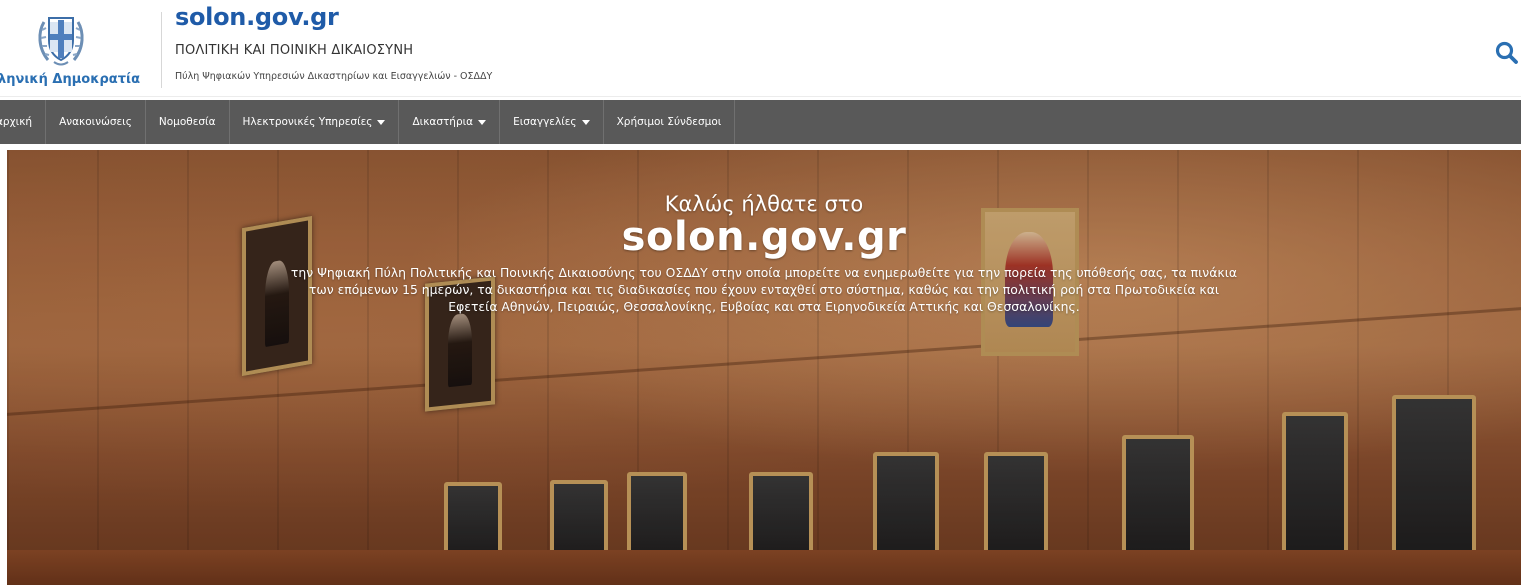  What do you see at coordinates (61, 41) in the screenshot?
I see `coat-of-arms-icon` at bounding box center [61, 41].